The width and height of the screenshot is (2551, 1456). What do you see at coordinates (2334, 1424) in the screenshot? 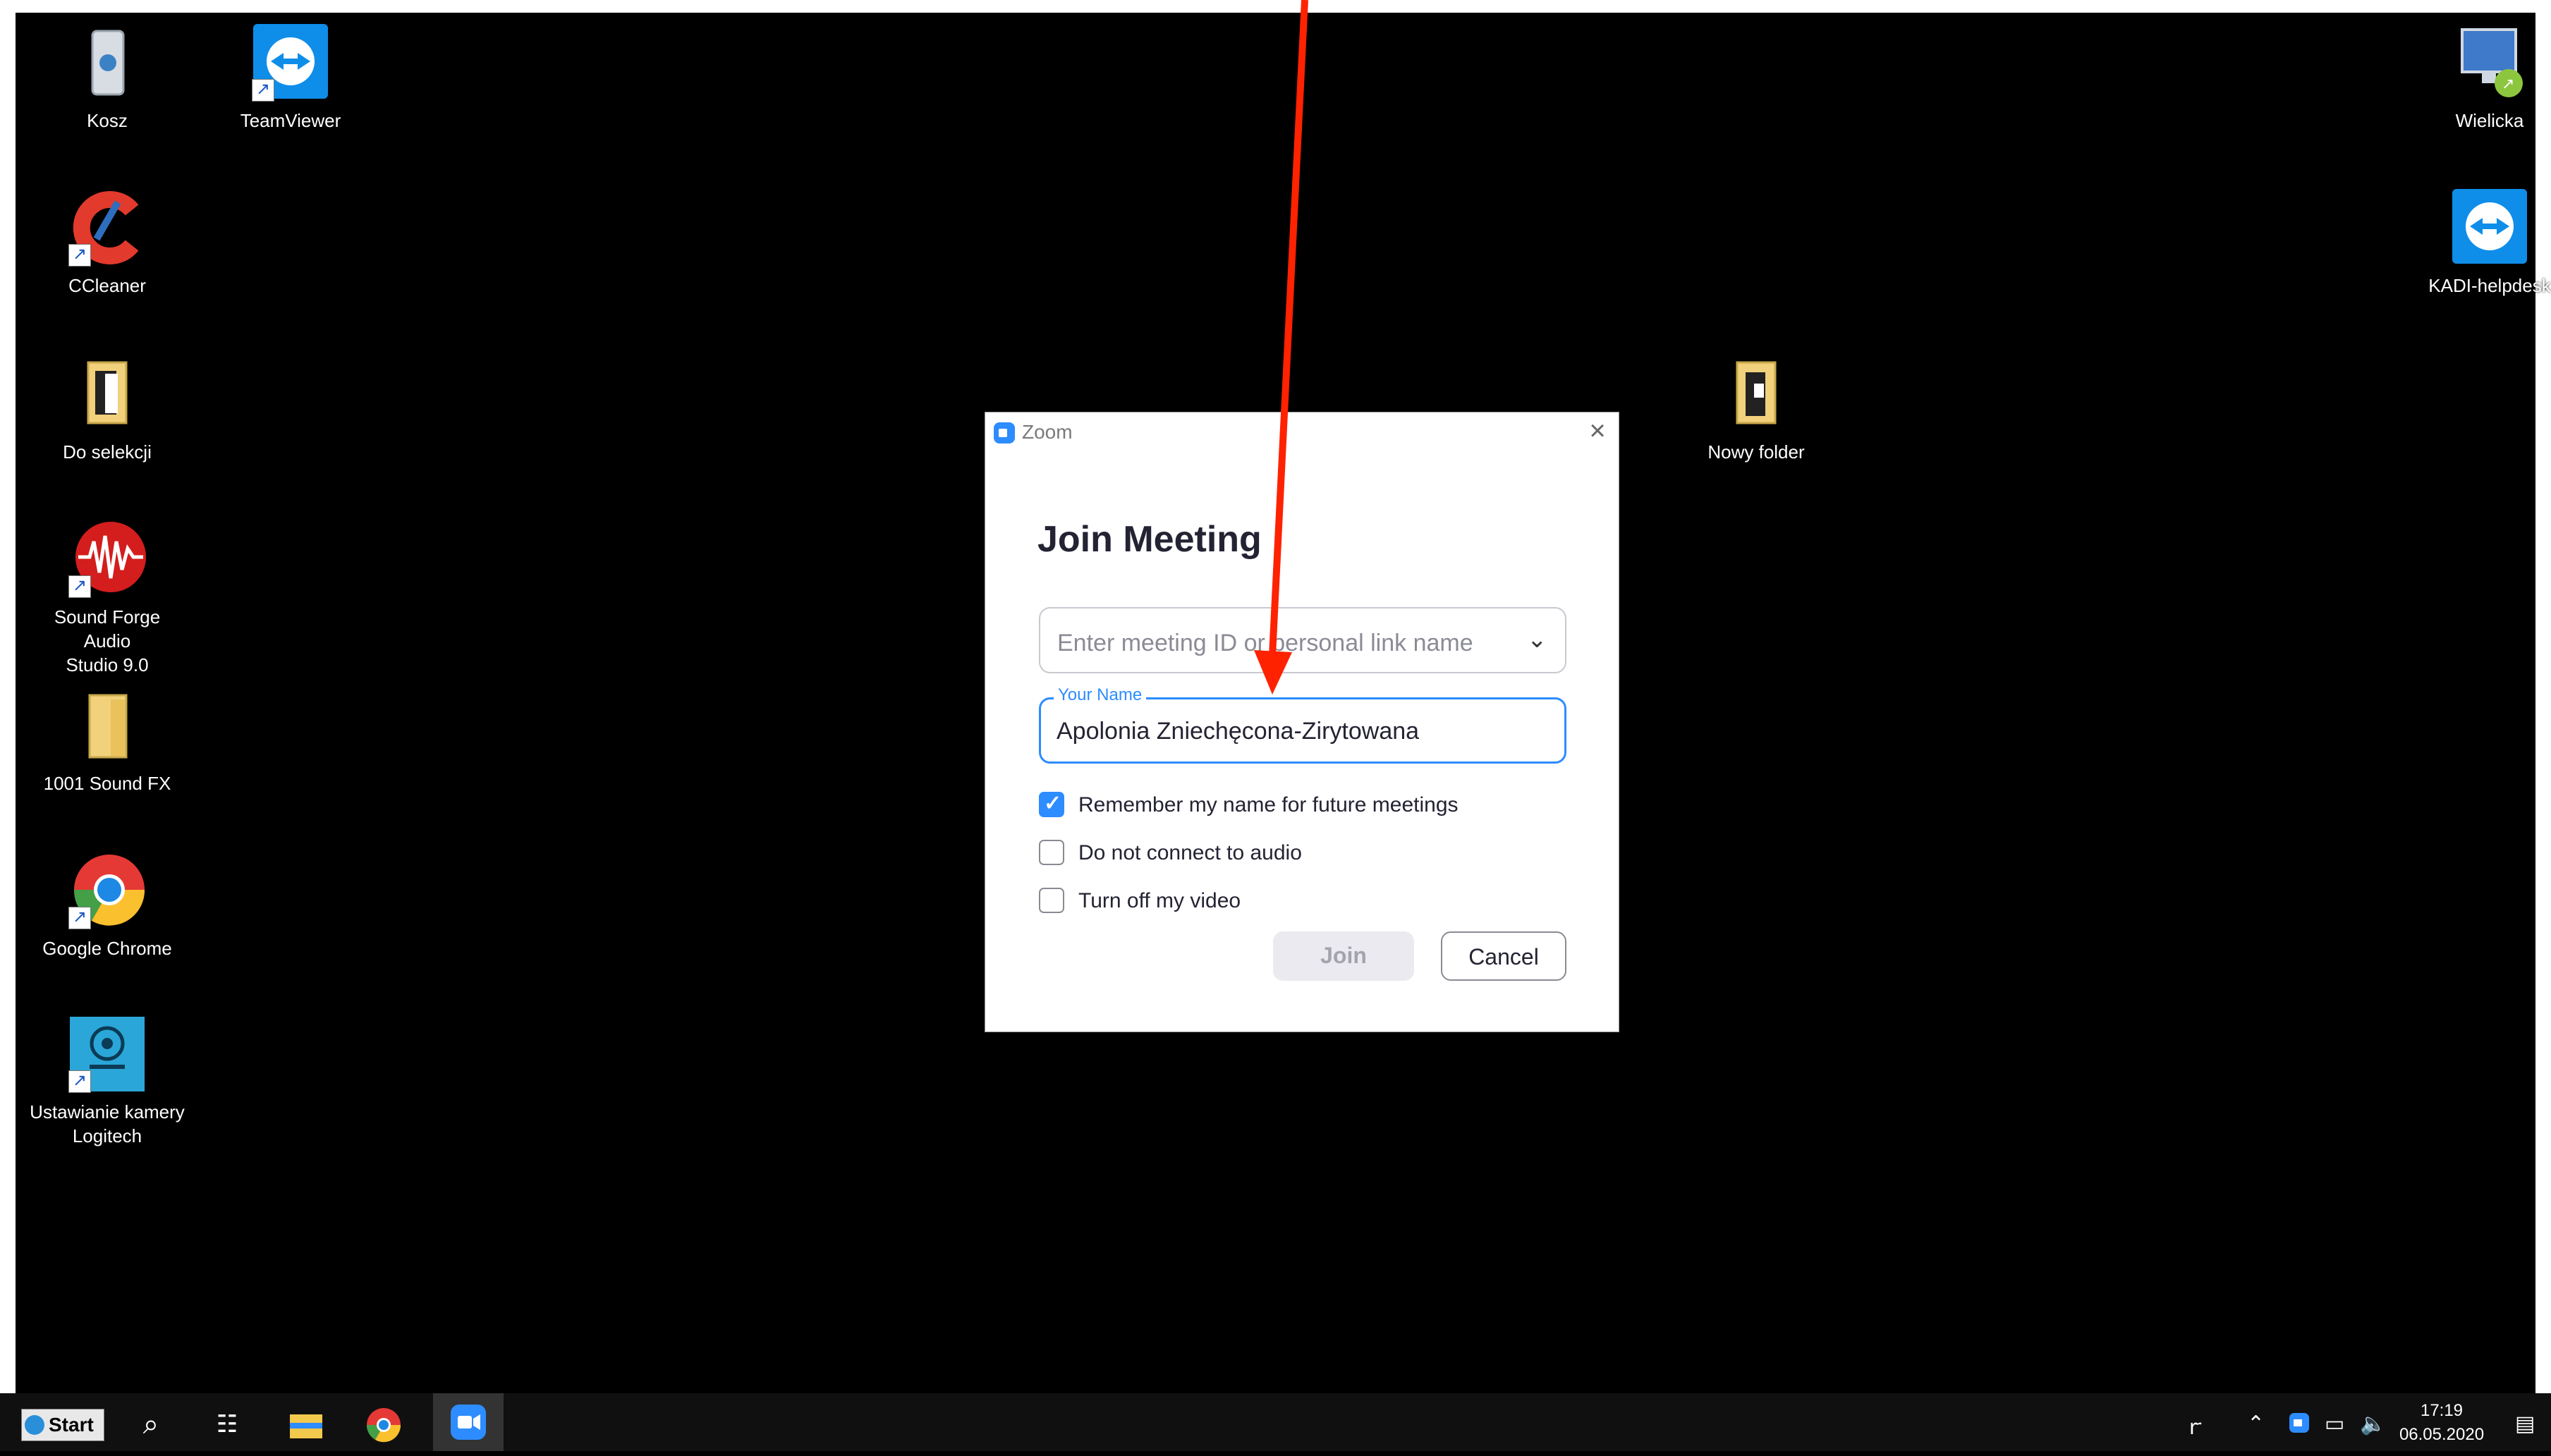
I see `network-icon: ▭` at bounding box center [2334, 1424].